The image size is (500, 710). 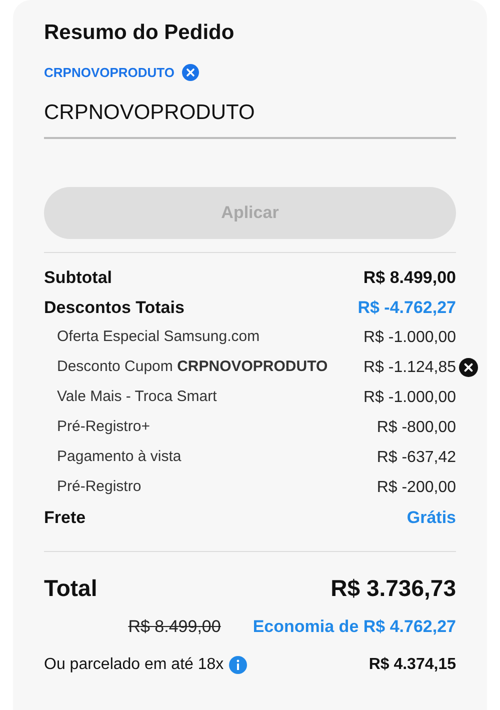 What do you see at coordinates (409, 368) in the screenshot?
I see `discount-value: R$ -1.124,85` at bounding box center [409, 368].